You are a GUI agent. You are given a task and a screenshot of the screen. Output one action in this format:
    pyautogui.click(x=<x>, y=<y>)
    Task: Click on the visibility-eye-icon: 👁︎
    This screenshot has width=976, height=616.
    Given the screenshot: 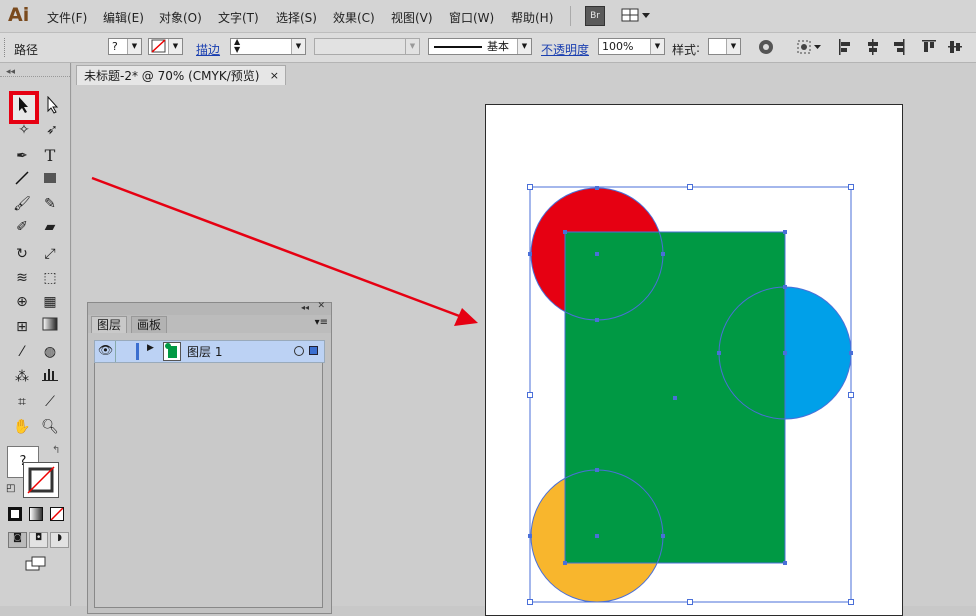 What is the action you would take?
    pyautogui.click(x=105, y=350)
    